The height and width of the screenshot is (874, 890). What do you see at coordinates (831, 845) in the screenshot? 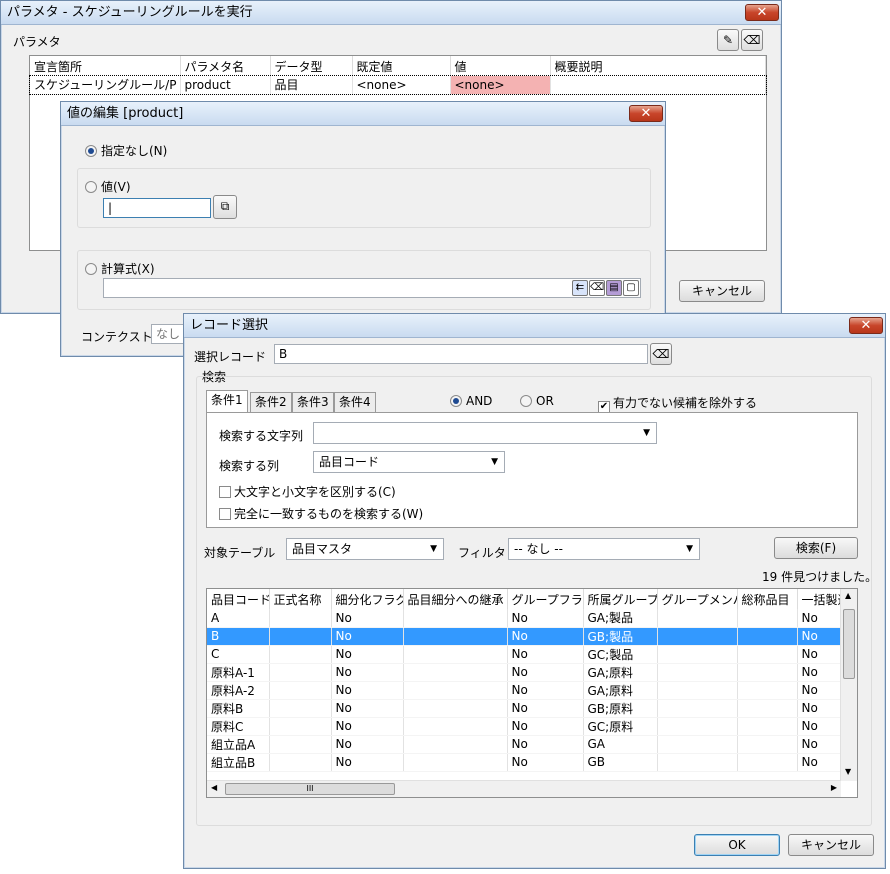
I see `cancel-button: キャンセル` at bounding box center [831, 845].